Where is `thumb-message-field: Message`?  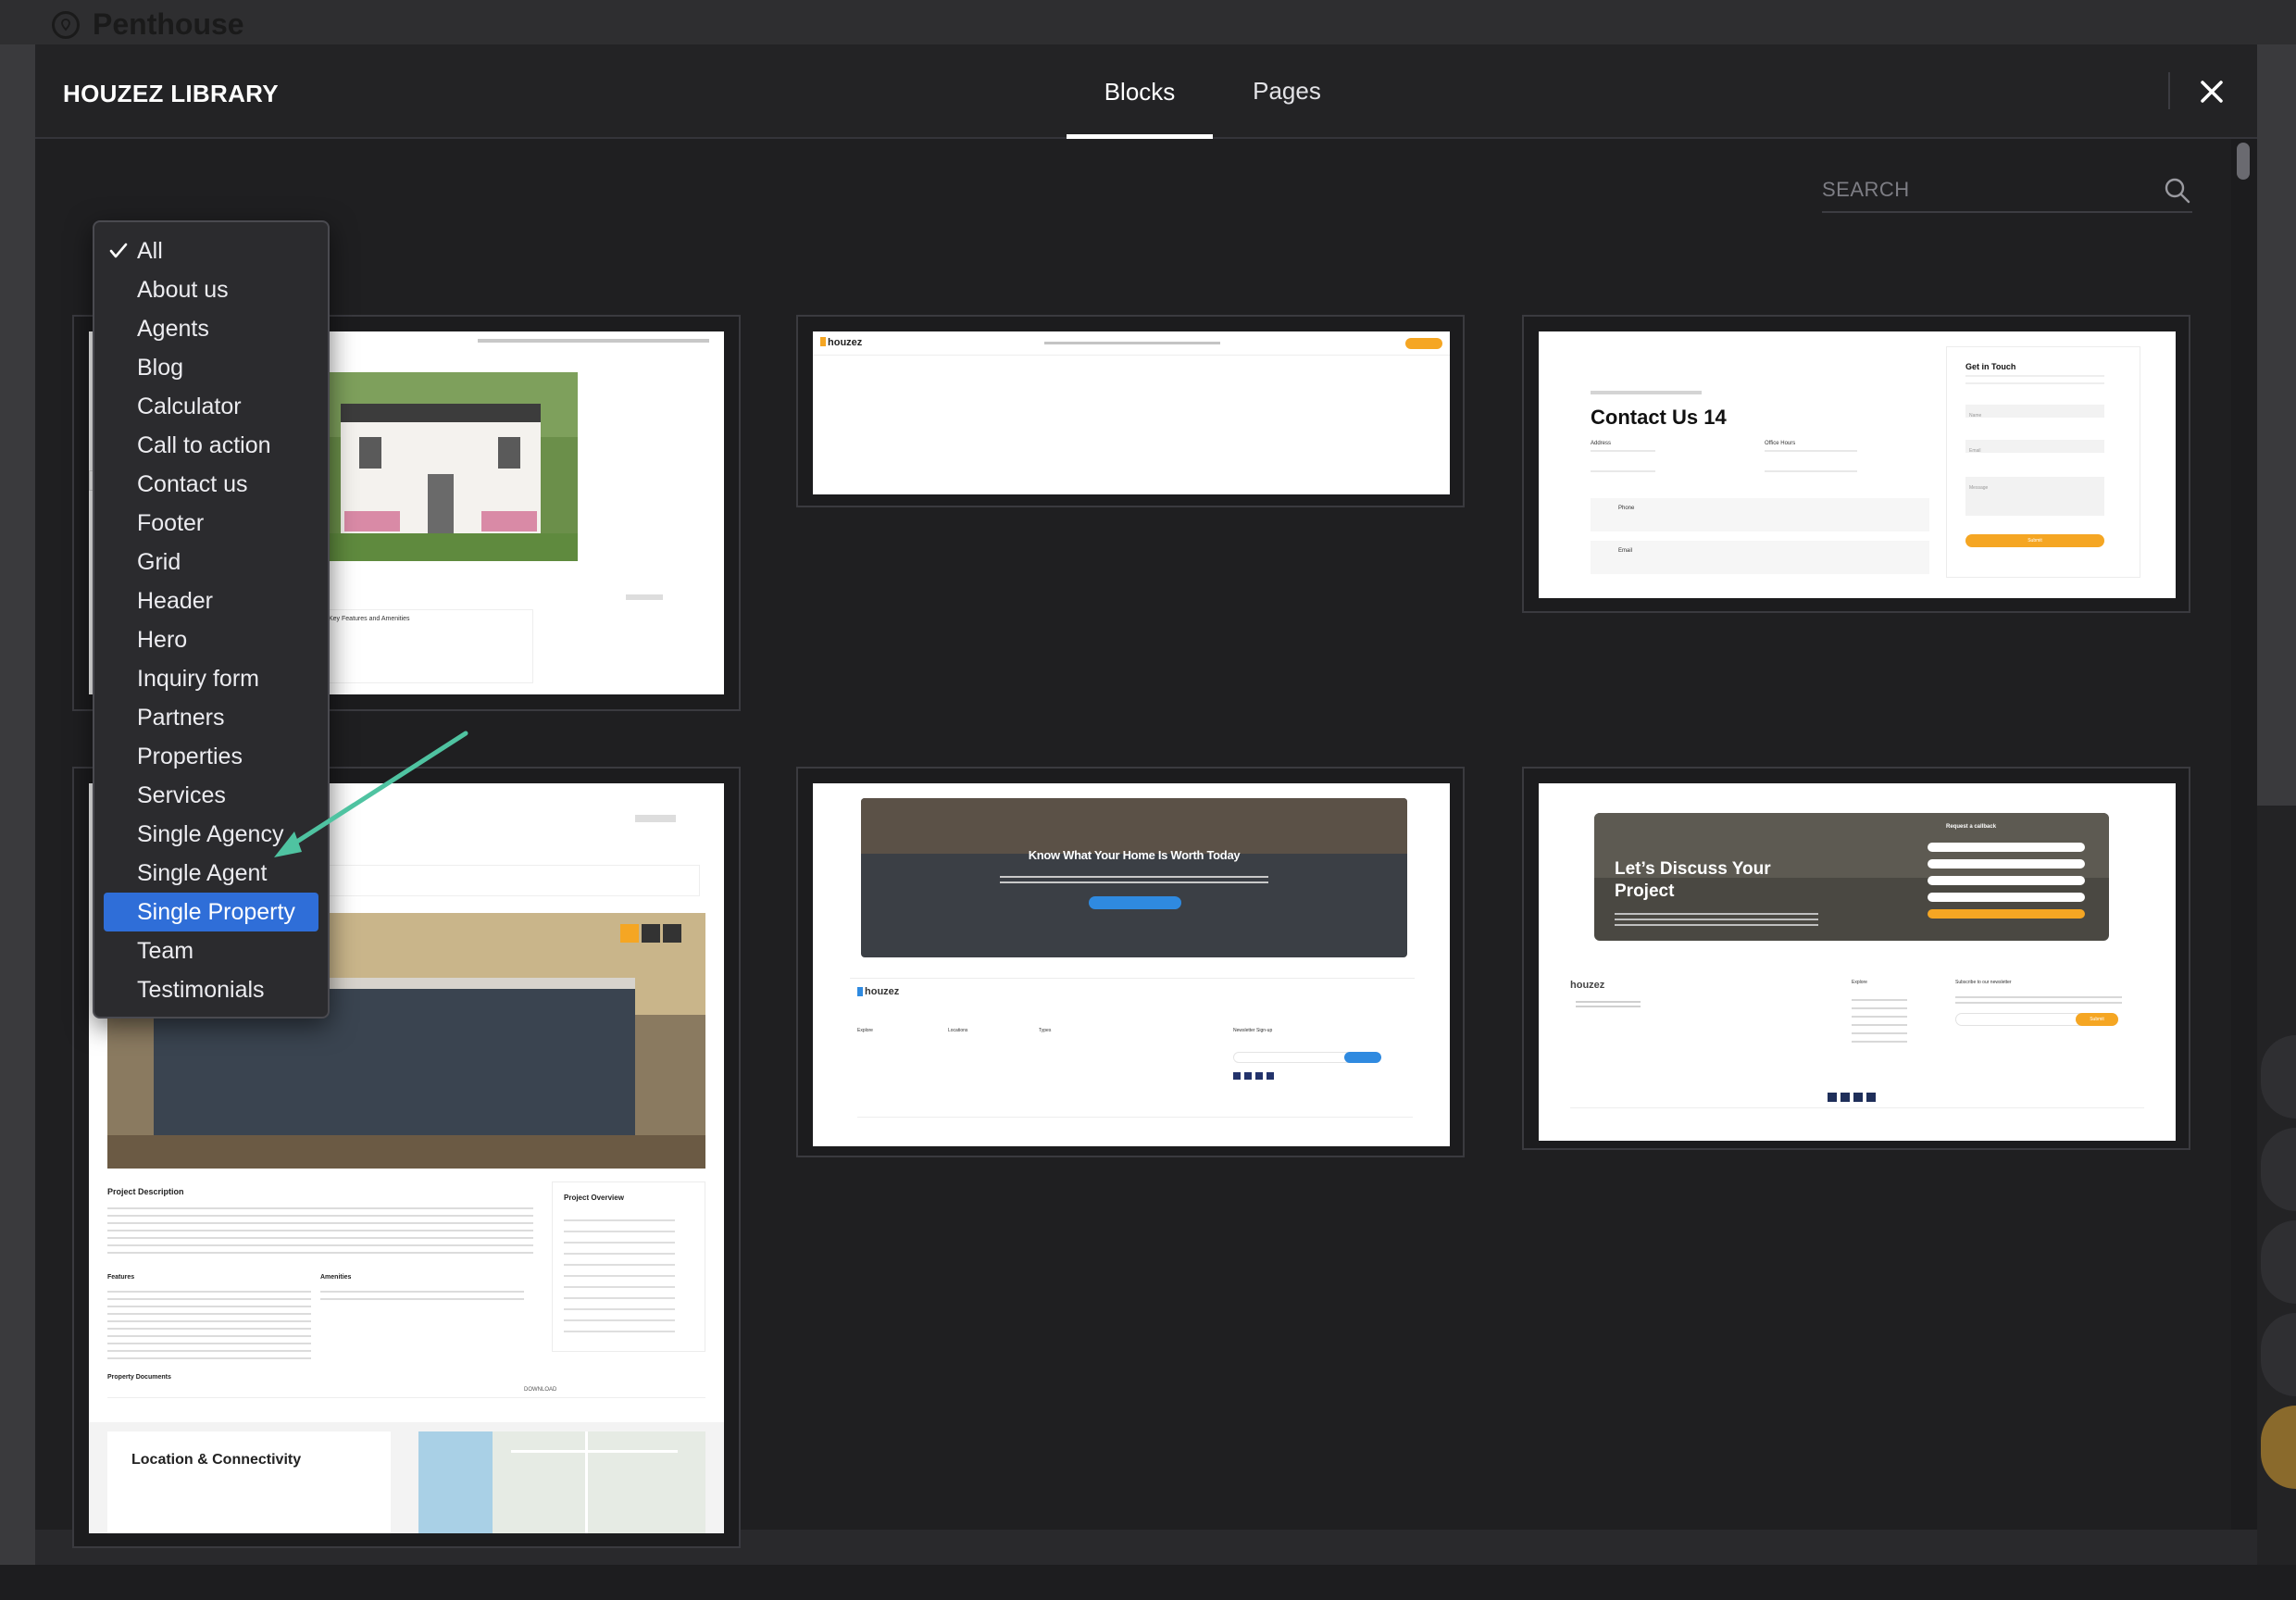
thumb-message-field: Message is located at coordinates (2035, 496).